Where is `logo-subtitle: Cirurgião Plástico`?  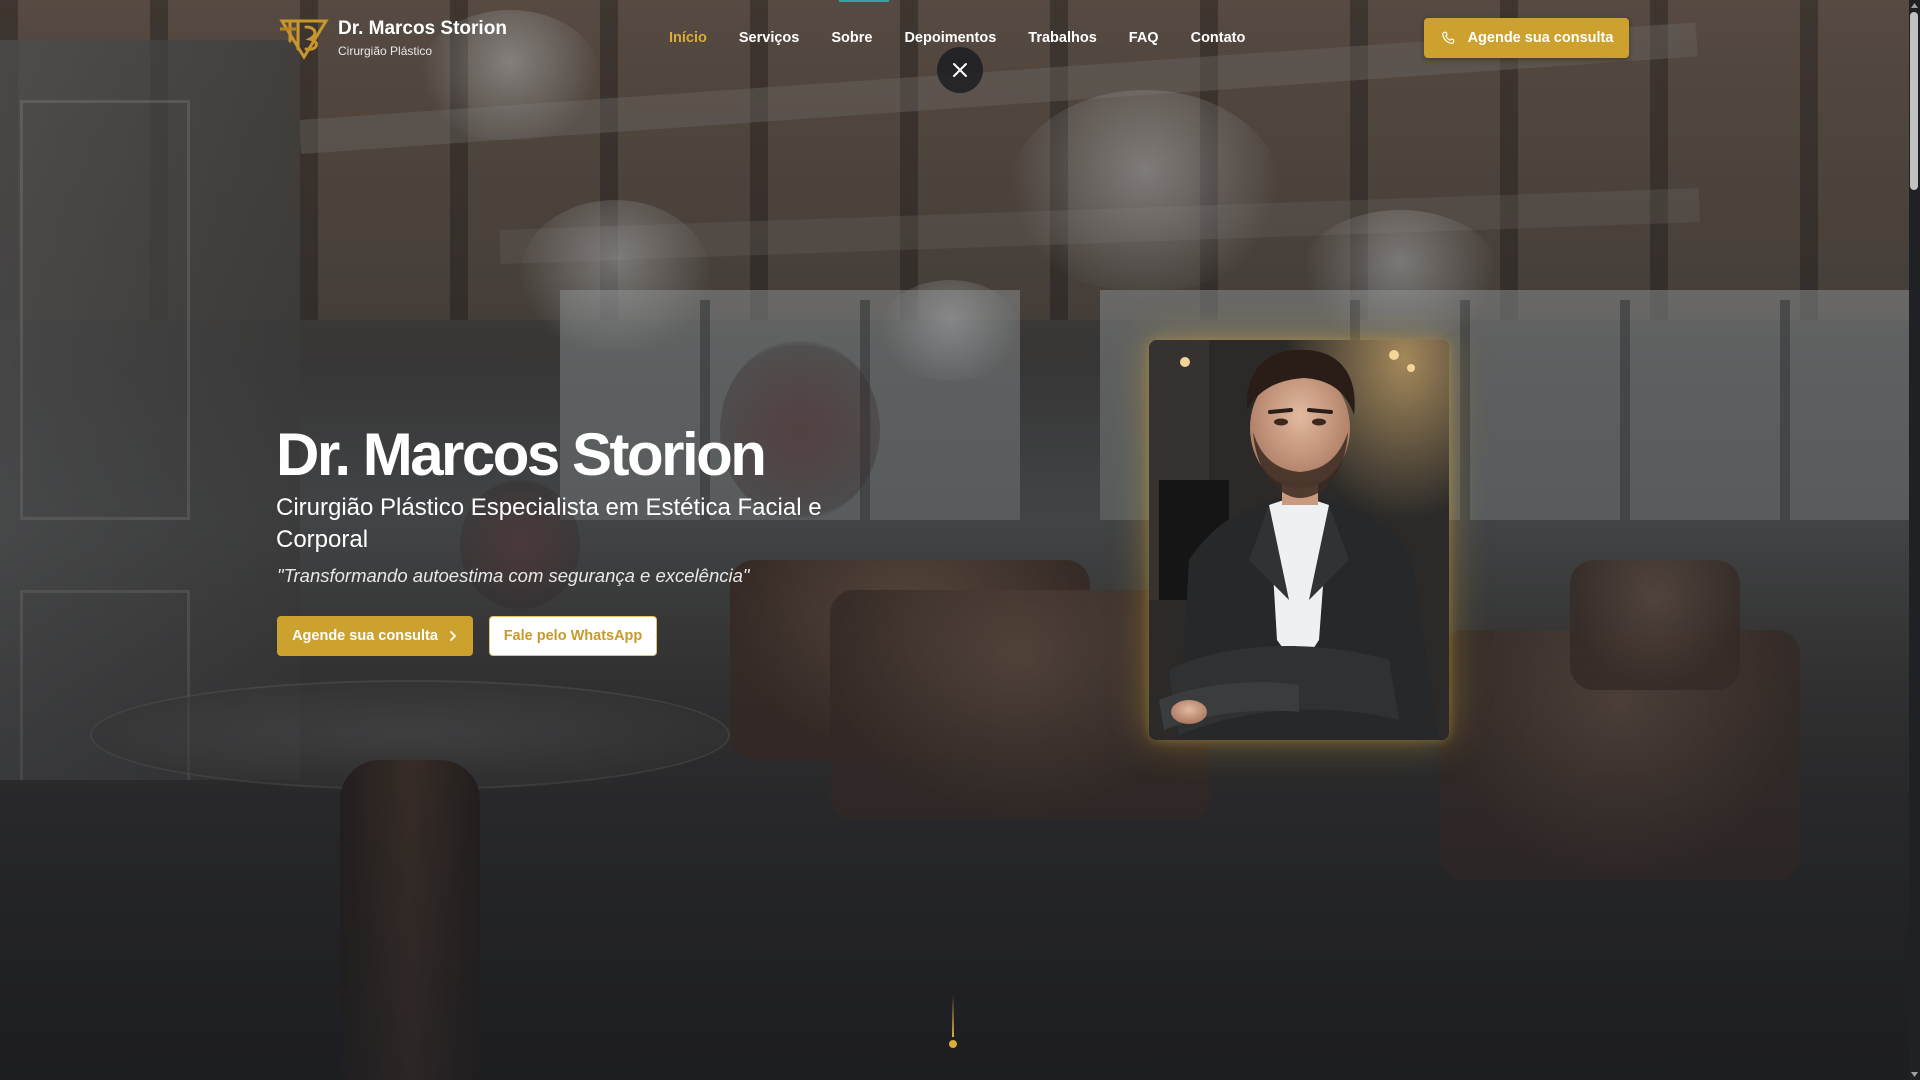
logo-subtitle: Cirurgião Plástico is located at coordinates (385, 50).